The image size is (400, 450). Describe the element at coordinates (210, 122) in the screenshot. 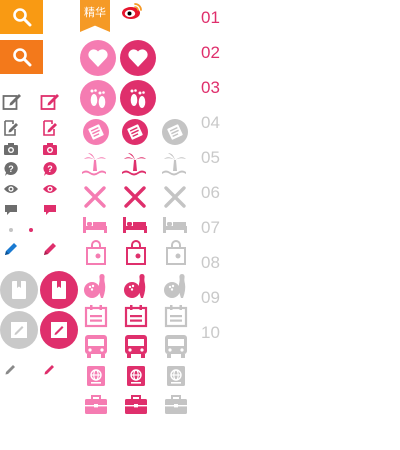

I see `rank-number-04: 04` at that location.